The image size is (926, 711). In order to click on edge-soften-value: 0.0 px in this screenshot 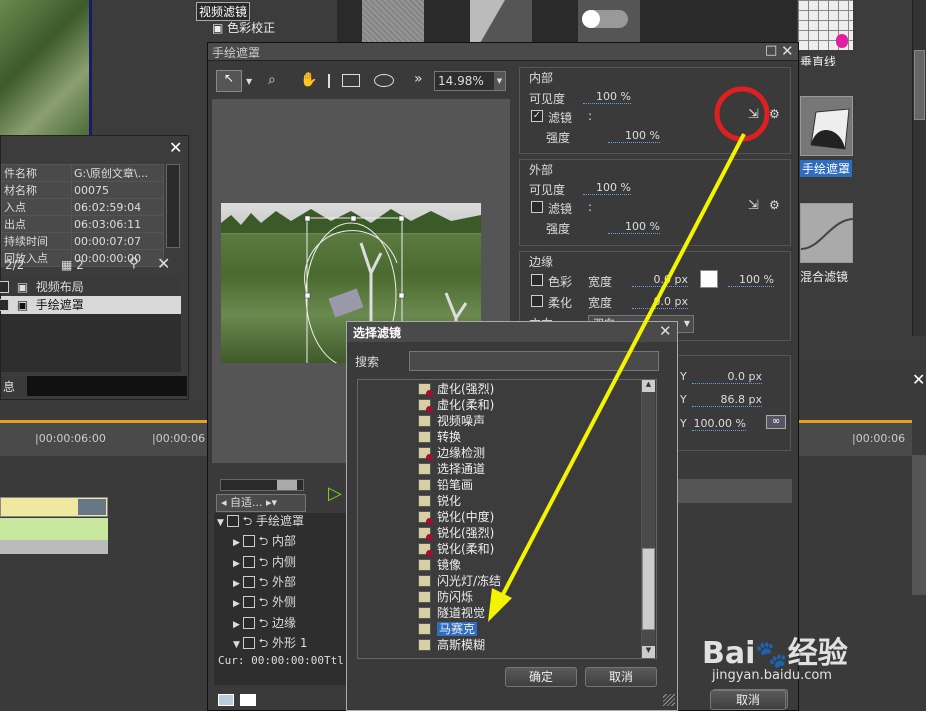, I will do `click(660, 302)`.